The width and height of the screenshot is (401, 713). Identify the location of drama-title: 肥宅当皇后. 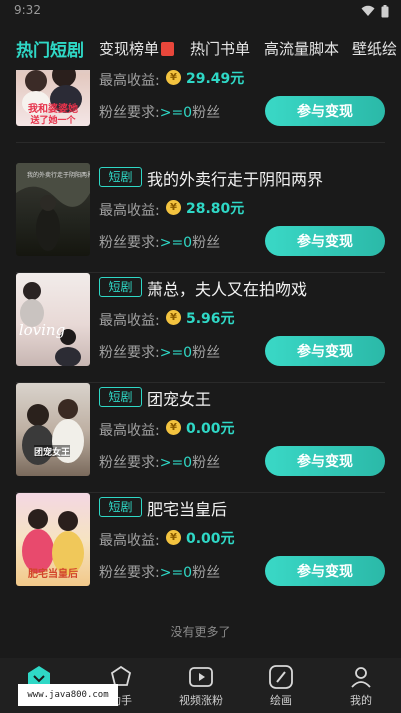
(187, 508).